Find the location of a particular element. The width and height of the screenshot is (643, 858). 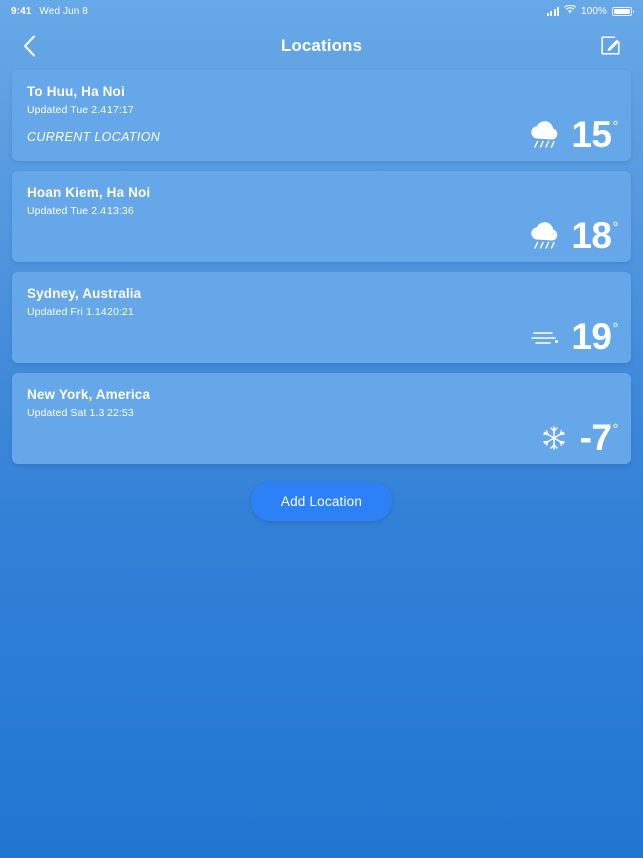

location-weather: 18 ° is located at coordinates (572, 236).